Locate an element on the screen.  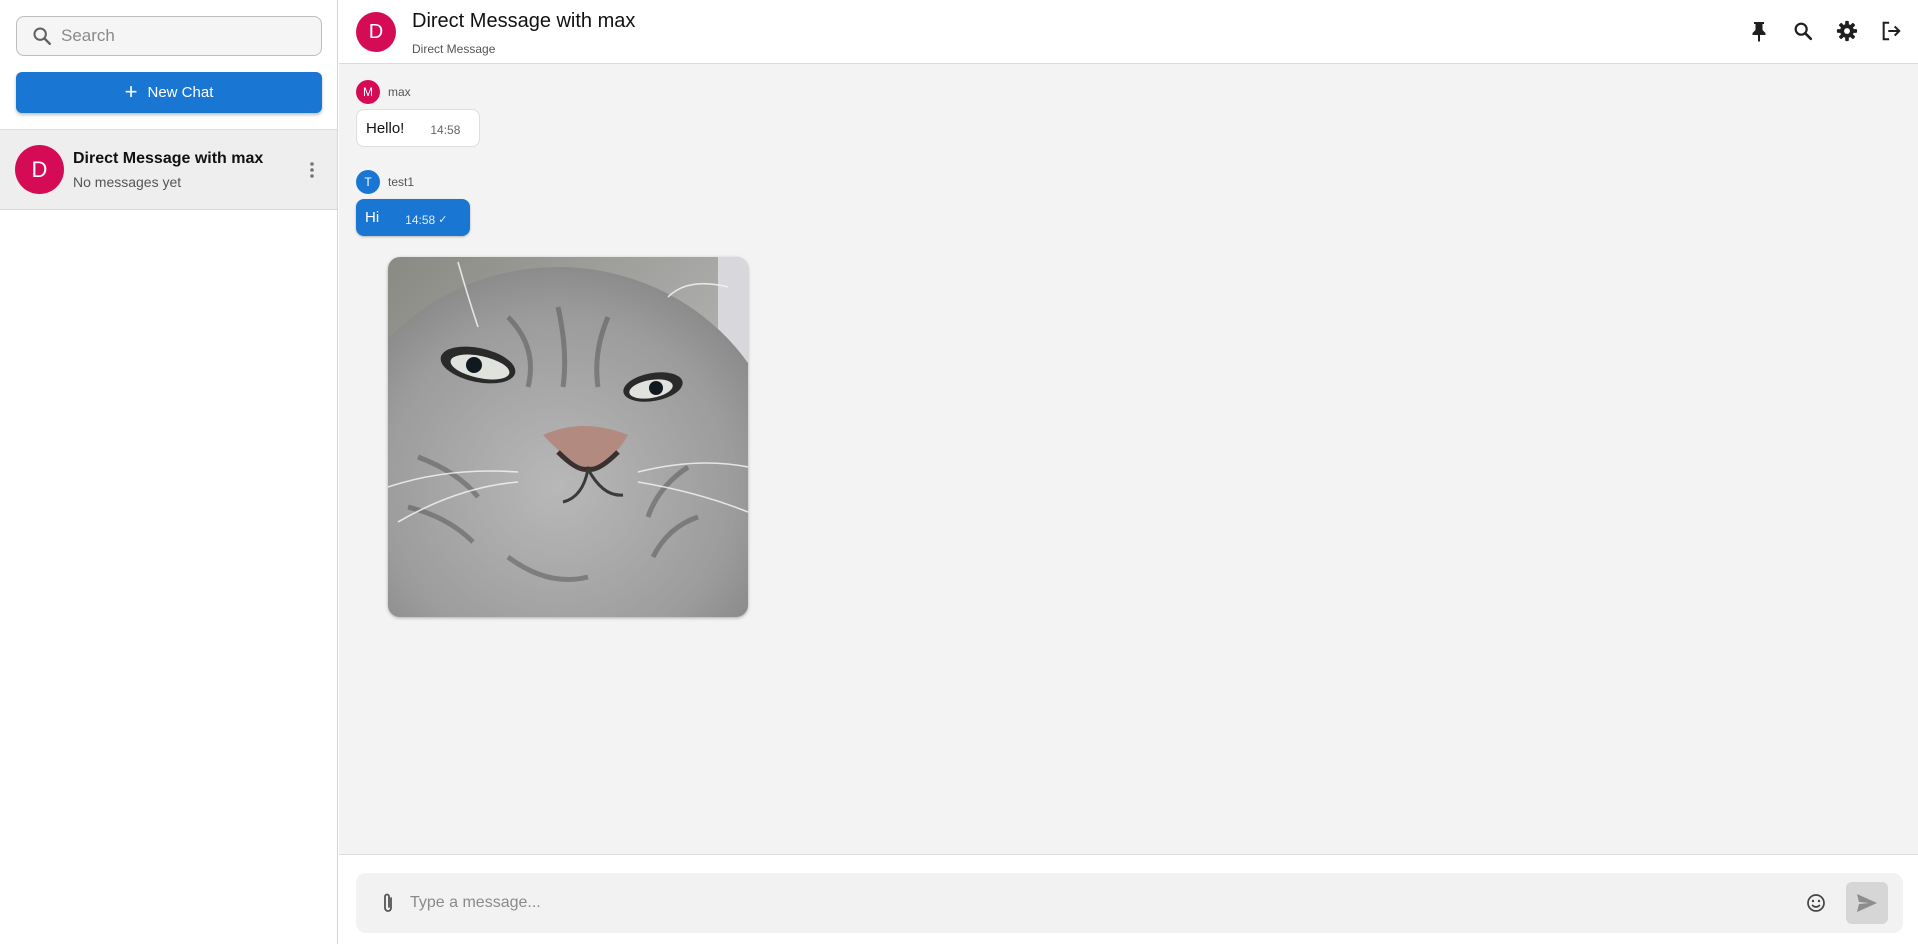
attach-icon is located at coordinates (388, 903).